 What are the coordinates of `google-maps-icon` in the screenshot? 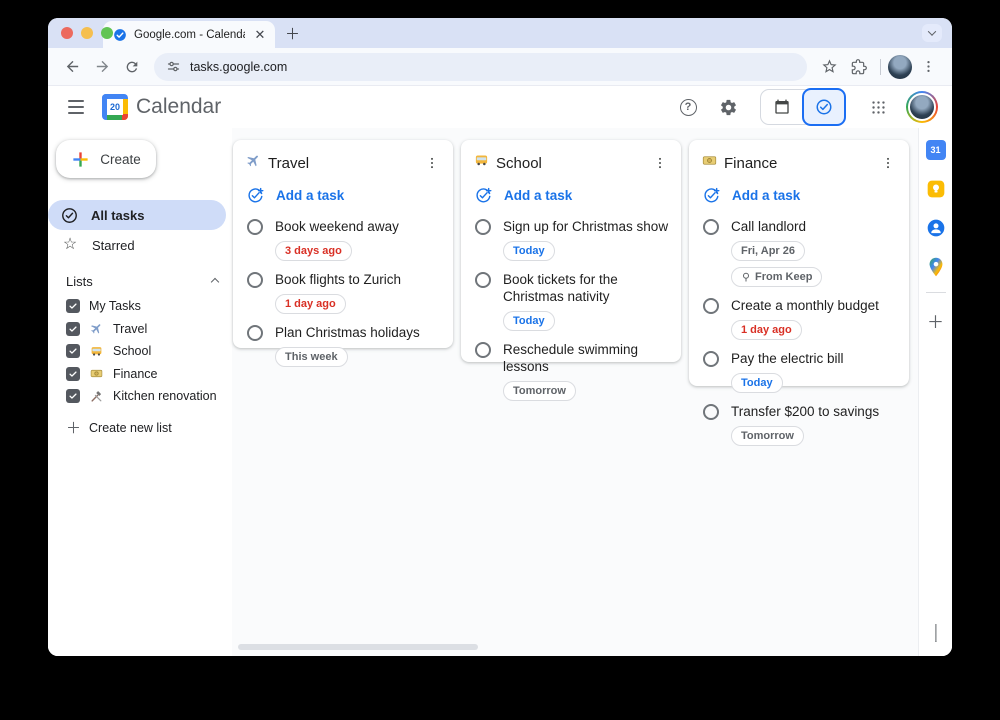 It's located at (936, 267).